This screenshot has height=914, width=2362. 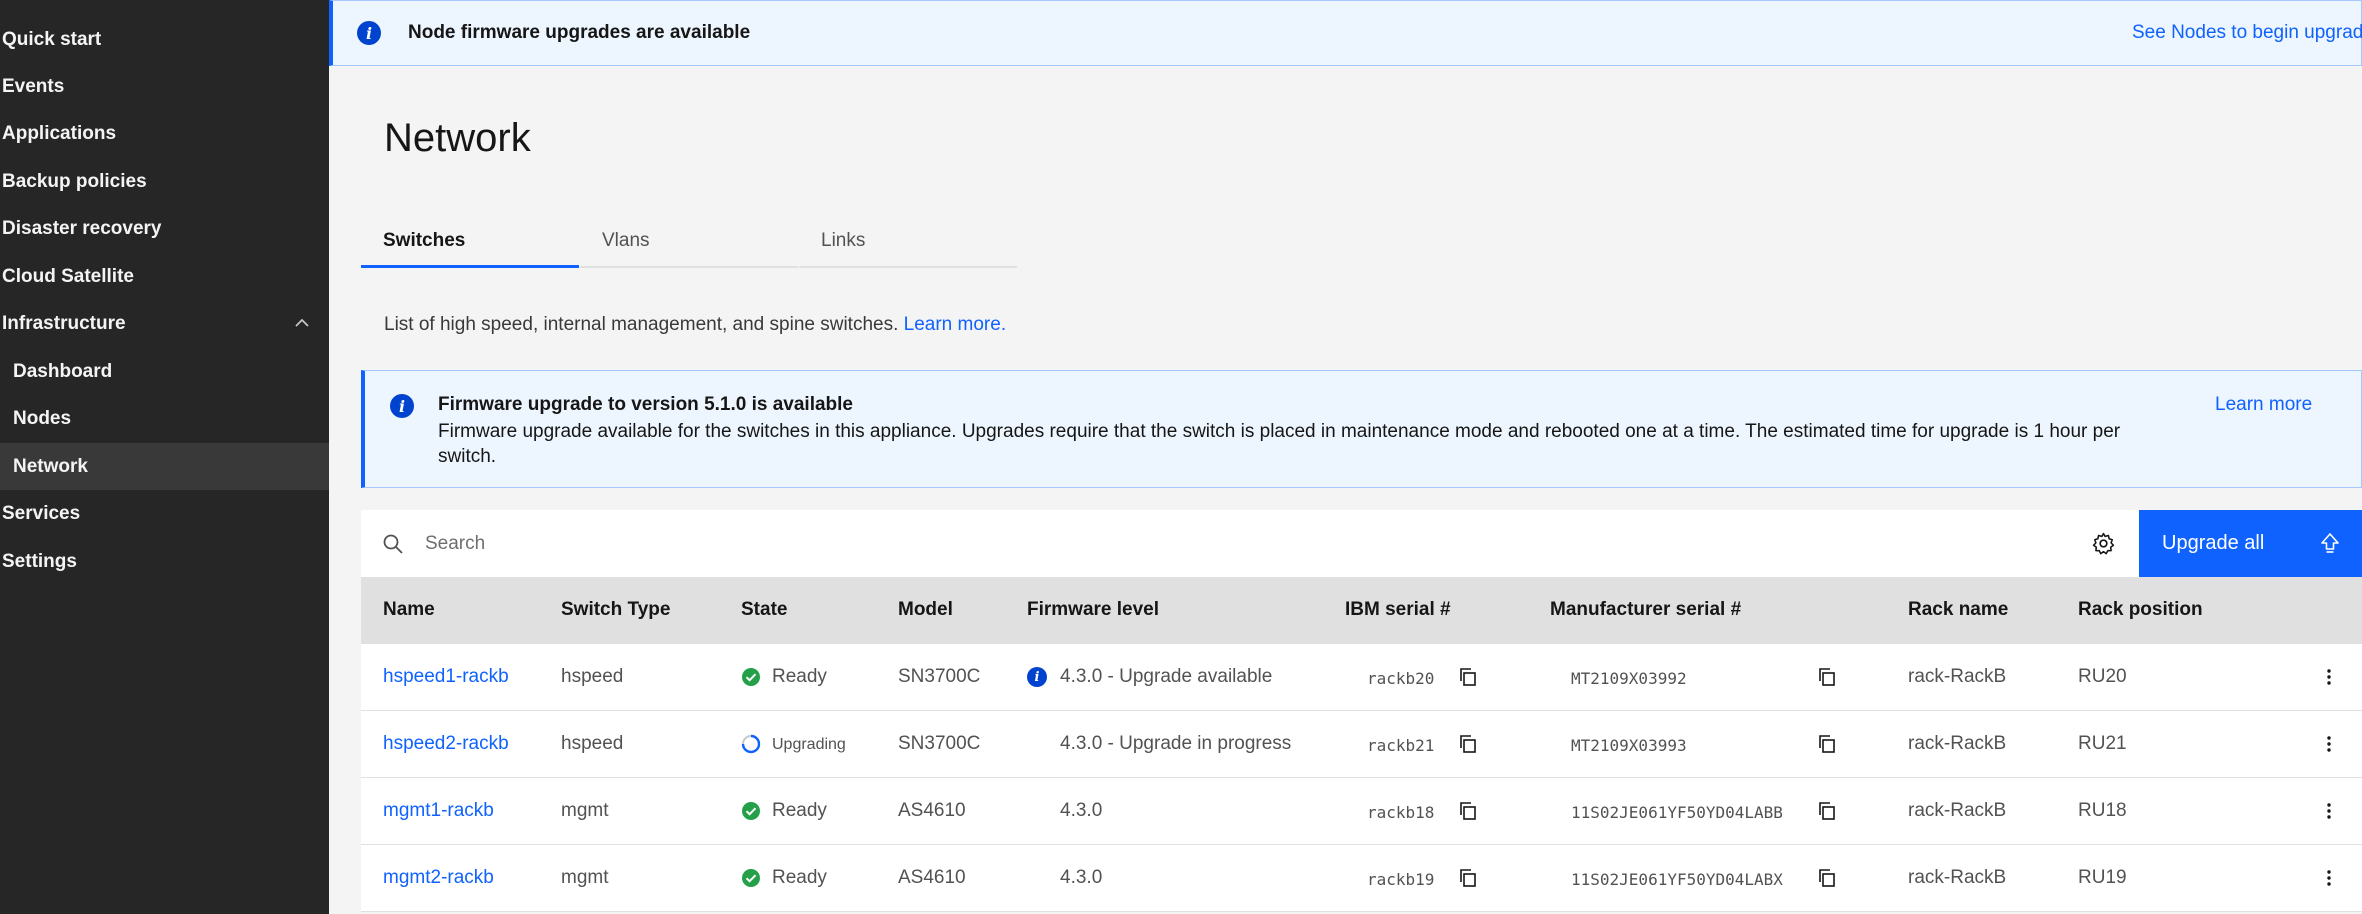 I want to click on sidebar-item-cloud-satellite: Cloud Satellite, so click(x=164, y=276).